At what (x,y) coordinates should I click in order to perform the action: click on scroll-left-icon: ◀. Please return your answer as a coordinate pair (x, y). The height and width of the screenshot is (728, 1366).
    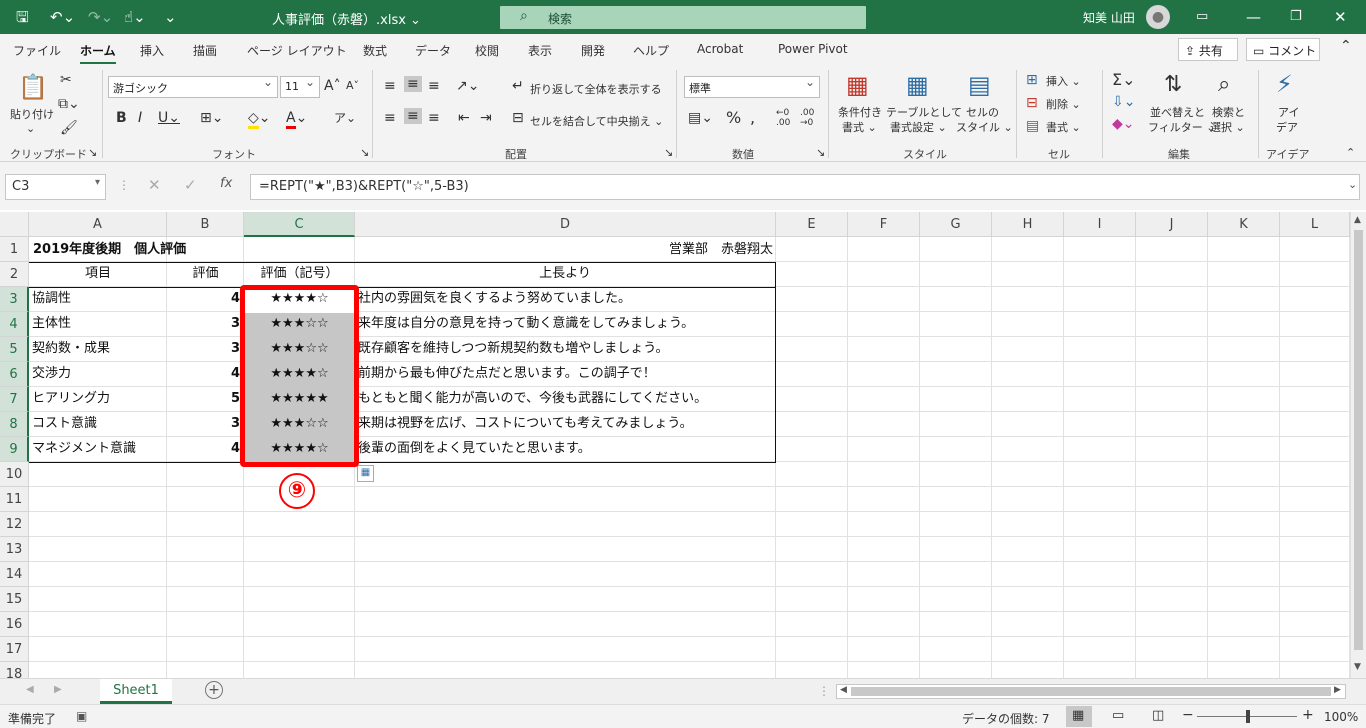
    Looking at the image, I should click on (843, 690).